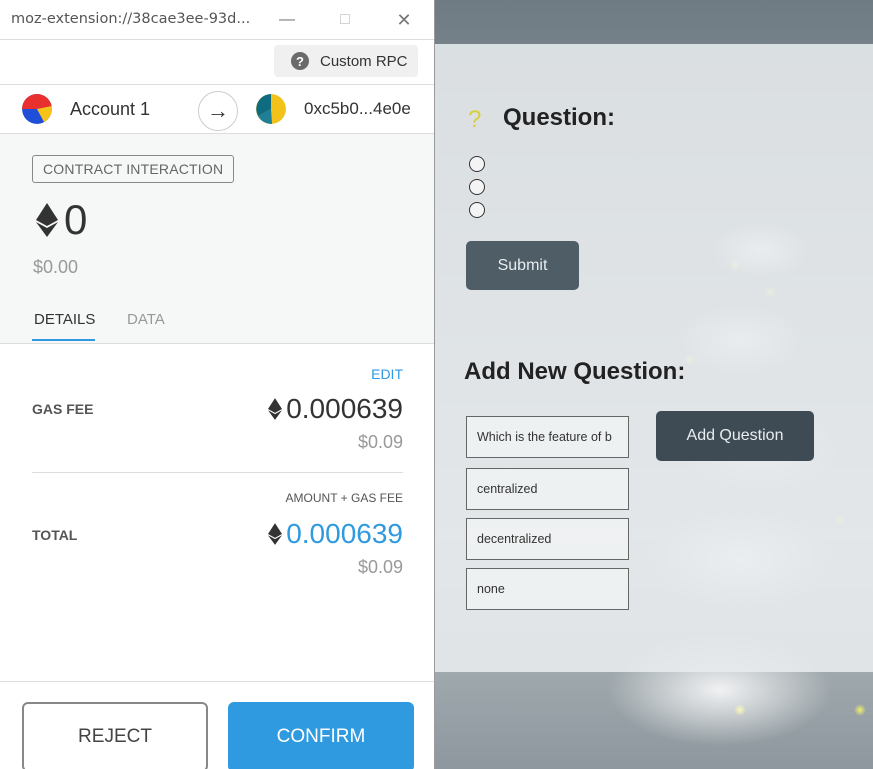 This screenshot has width=873, height=769. I want to click on network-label: Custom RPC, so click(364, 61).